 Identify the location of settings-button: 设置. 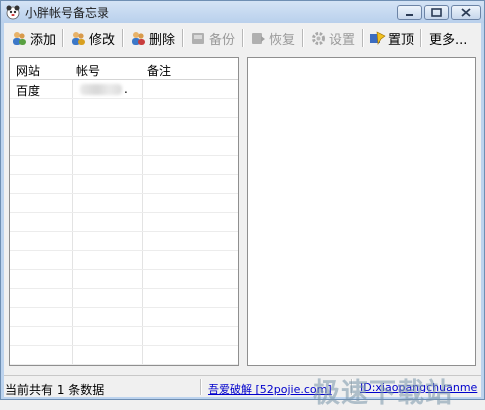
(332, 38).